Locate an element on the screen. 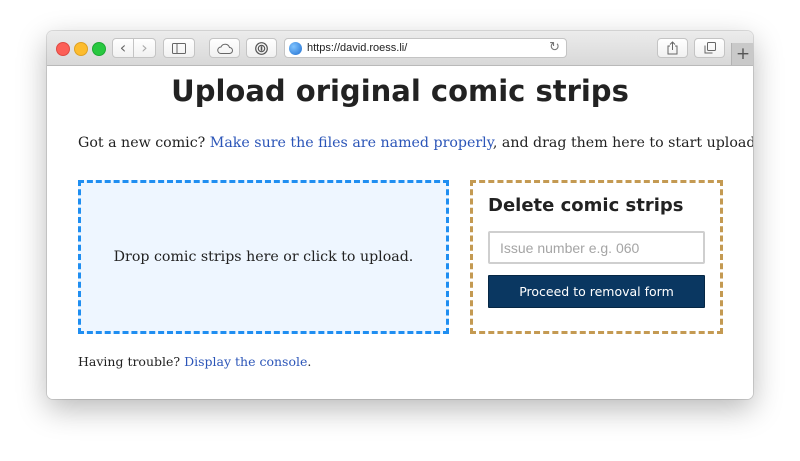 The image size is (800, 461). icloud-tabs-icon is located at coordinates (224, 48).